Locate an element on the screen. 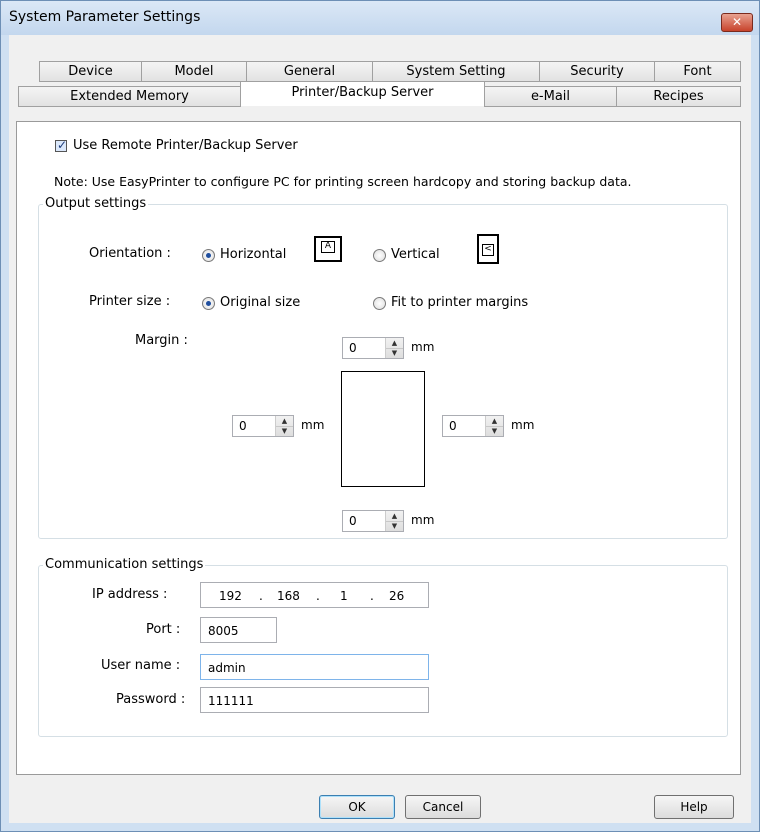 The height and width of the screenshot is (832, 760). help-button: Help is located at coordinates (694, 807).